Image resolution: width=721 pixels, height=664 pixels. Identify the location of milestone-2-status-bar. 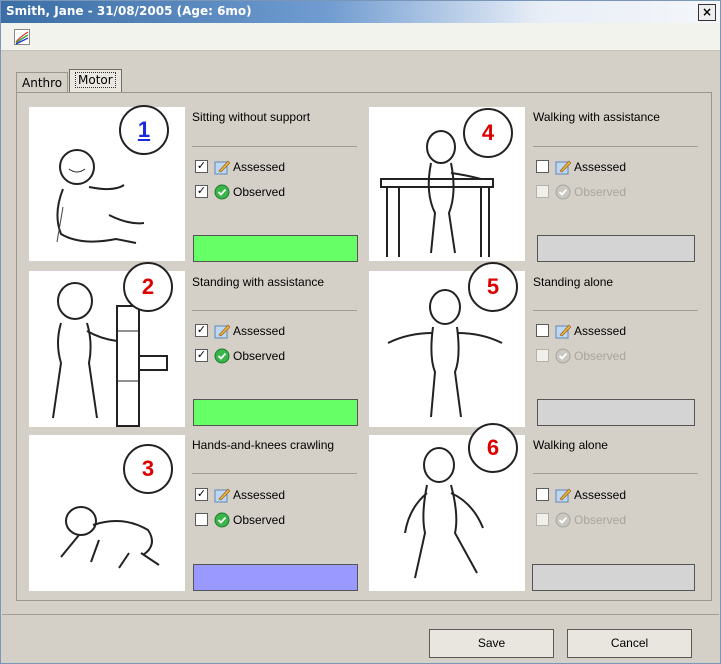
(275, 412).